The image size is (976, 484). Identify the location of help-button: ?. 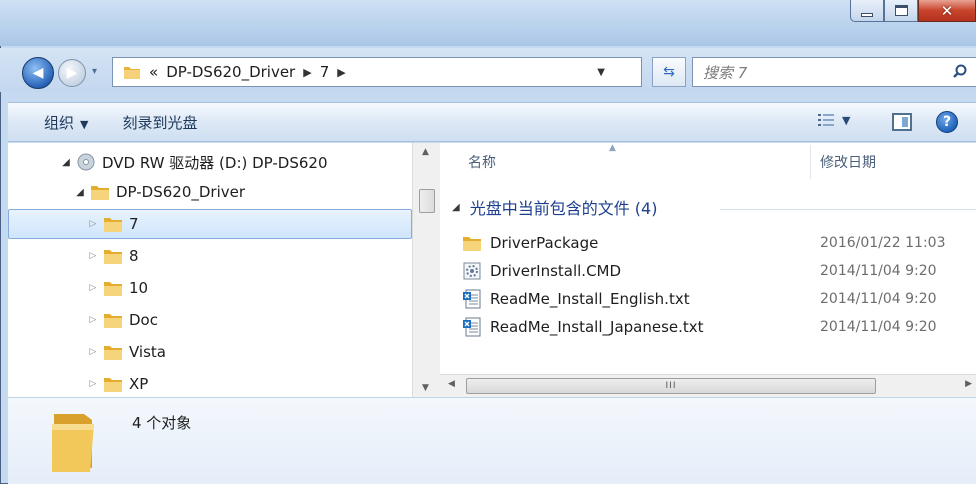
(947, 122).